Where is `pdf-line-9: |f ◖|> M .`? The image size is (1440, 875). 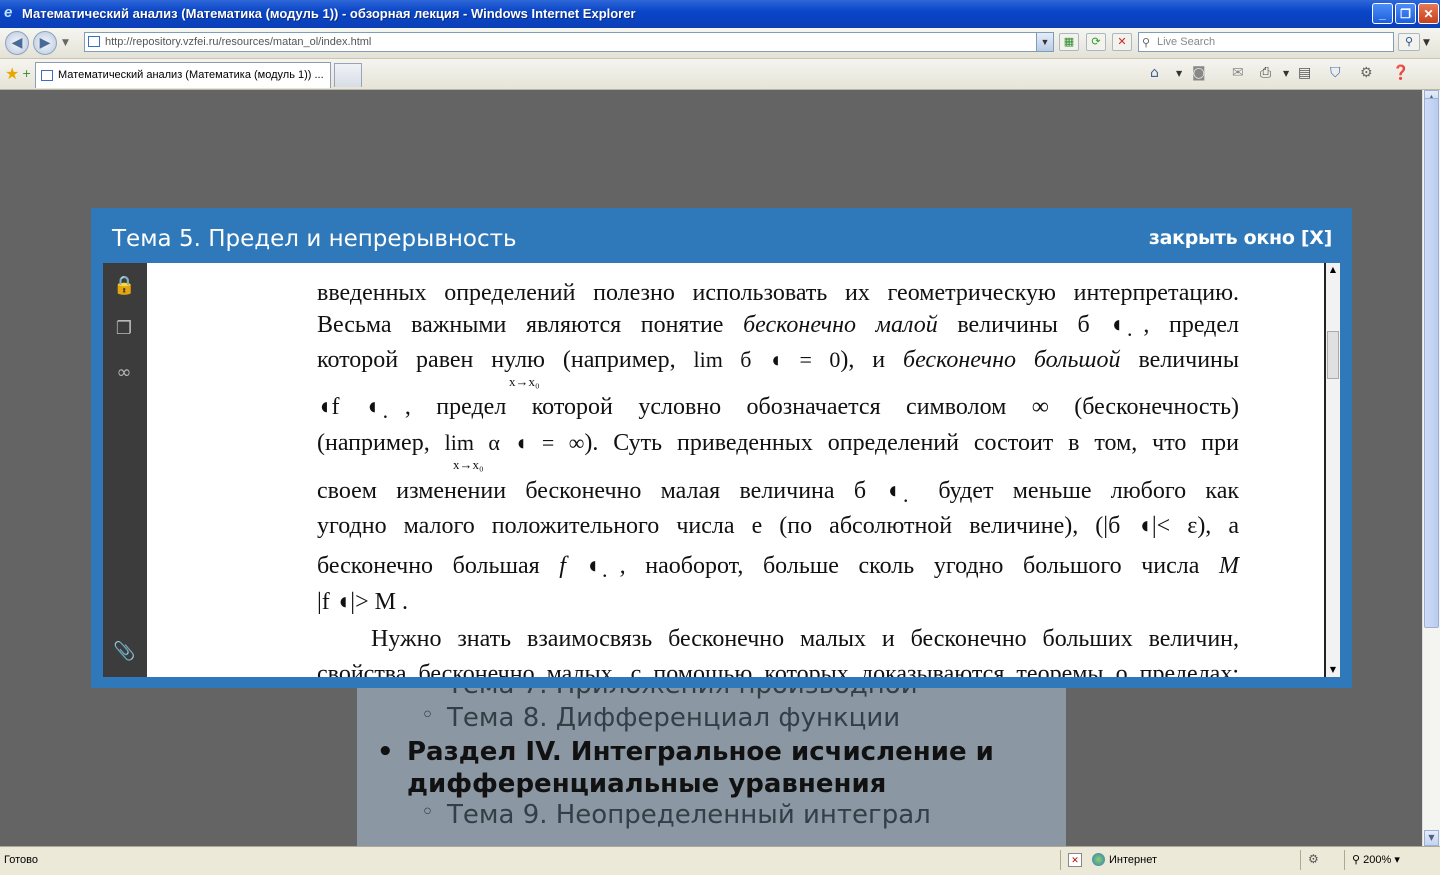 pdf-line-9: |f ◖|> M . is located at coordinates (362, 602).